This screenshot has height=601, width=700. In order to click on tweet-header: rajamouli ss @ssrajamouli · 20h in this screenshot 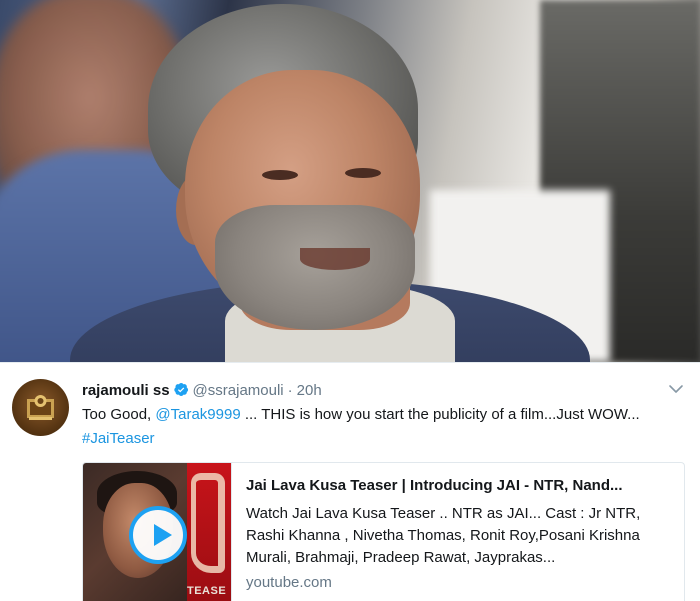, I will do `click(202, 391)`.